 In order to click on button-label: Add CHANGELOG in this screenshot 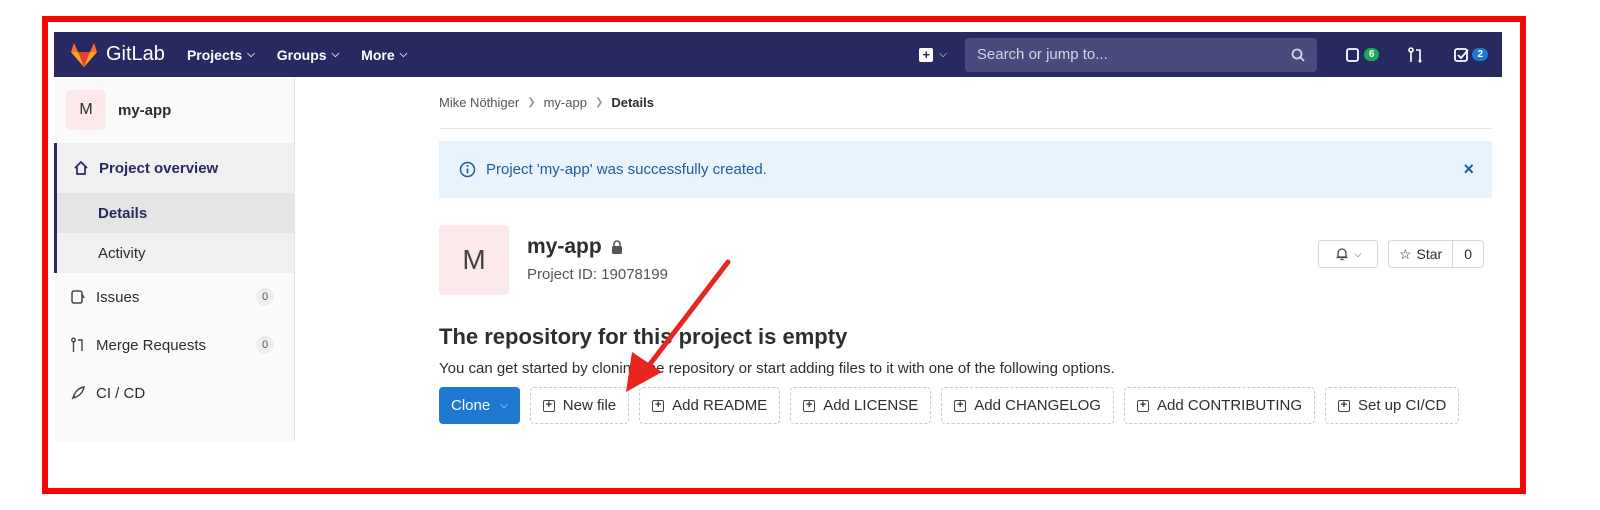, I will do `click(1037, 405)`.